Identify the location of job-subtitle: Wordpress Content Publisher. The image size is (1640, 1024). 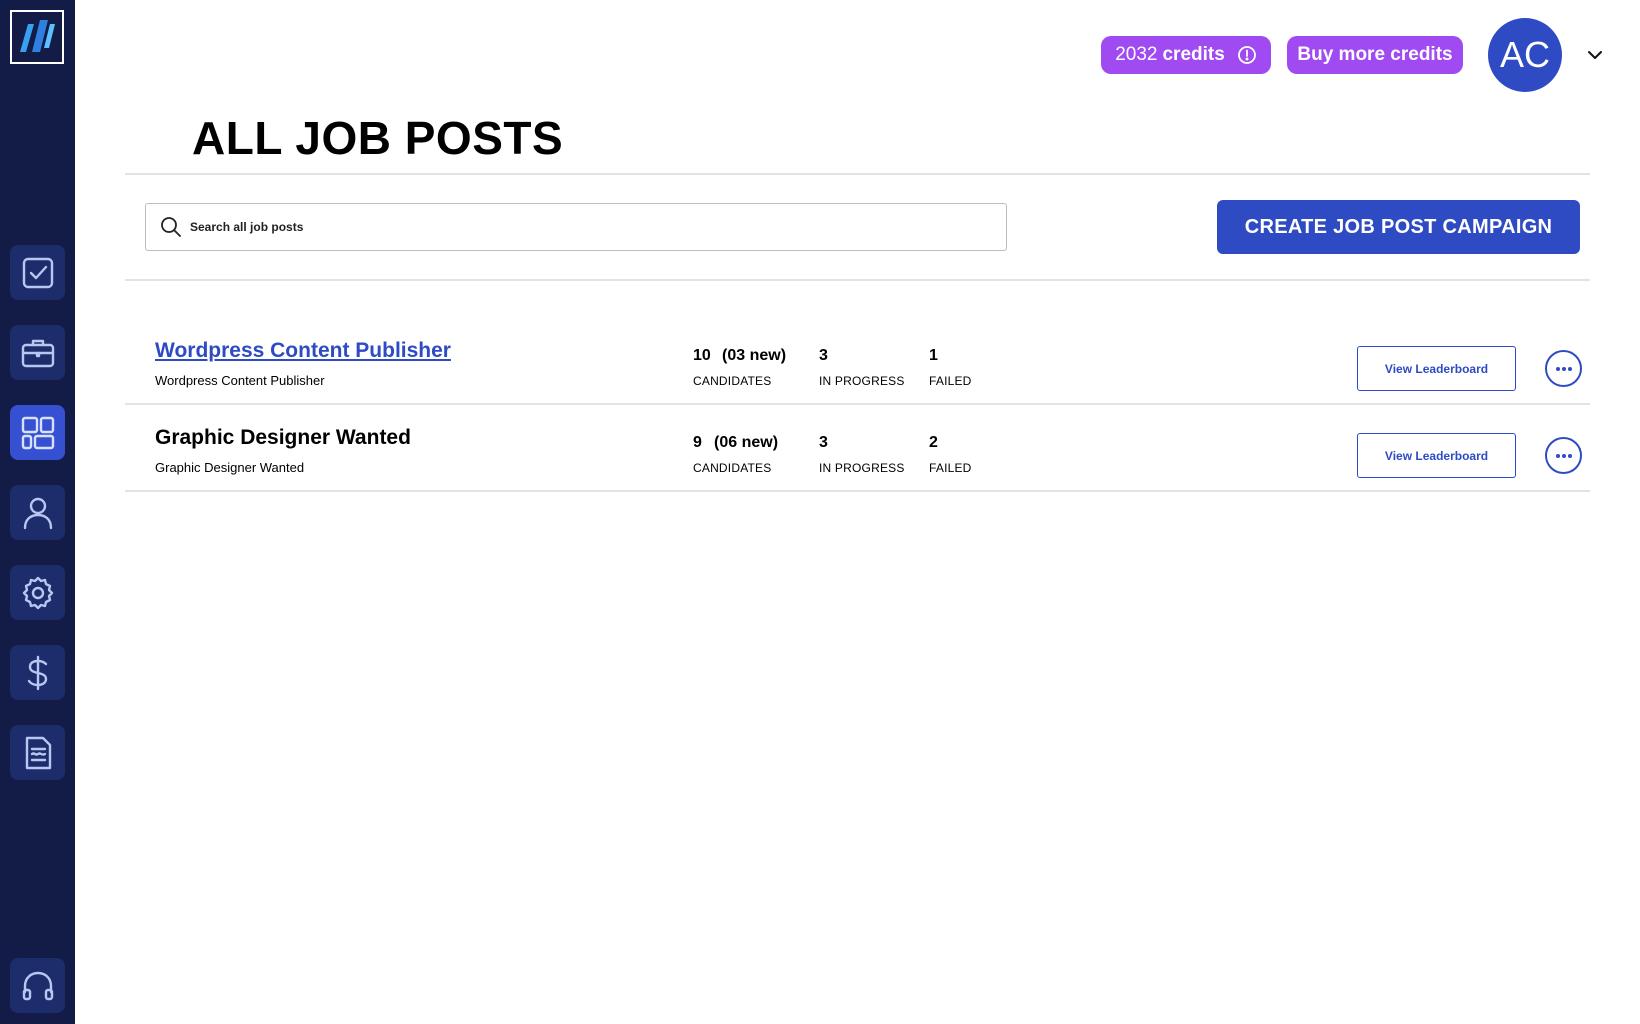
(240, 380).